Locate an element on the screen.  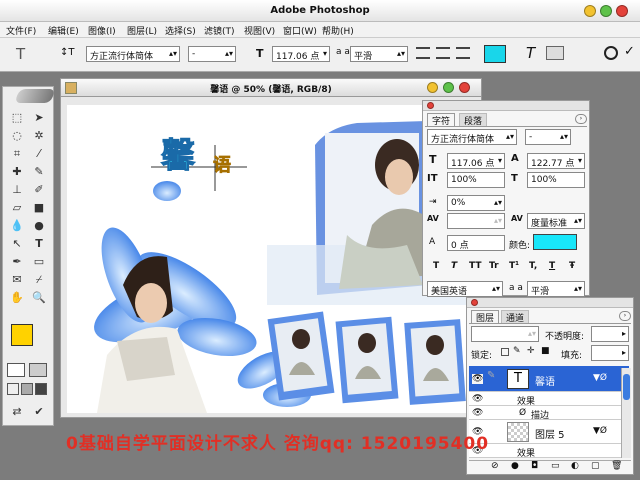
faux-italic-button: T is located at coordinates (454, 266).